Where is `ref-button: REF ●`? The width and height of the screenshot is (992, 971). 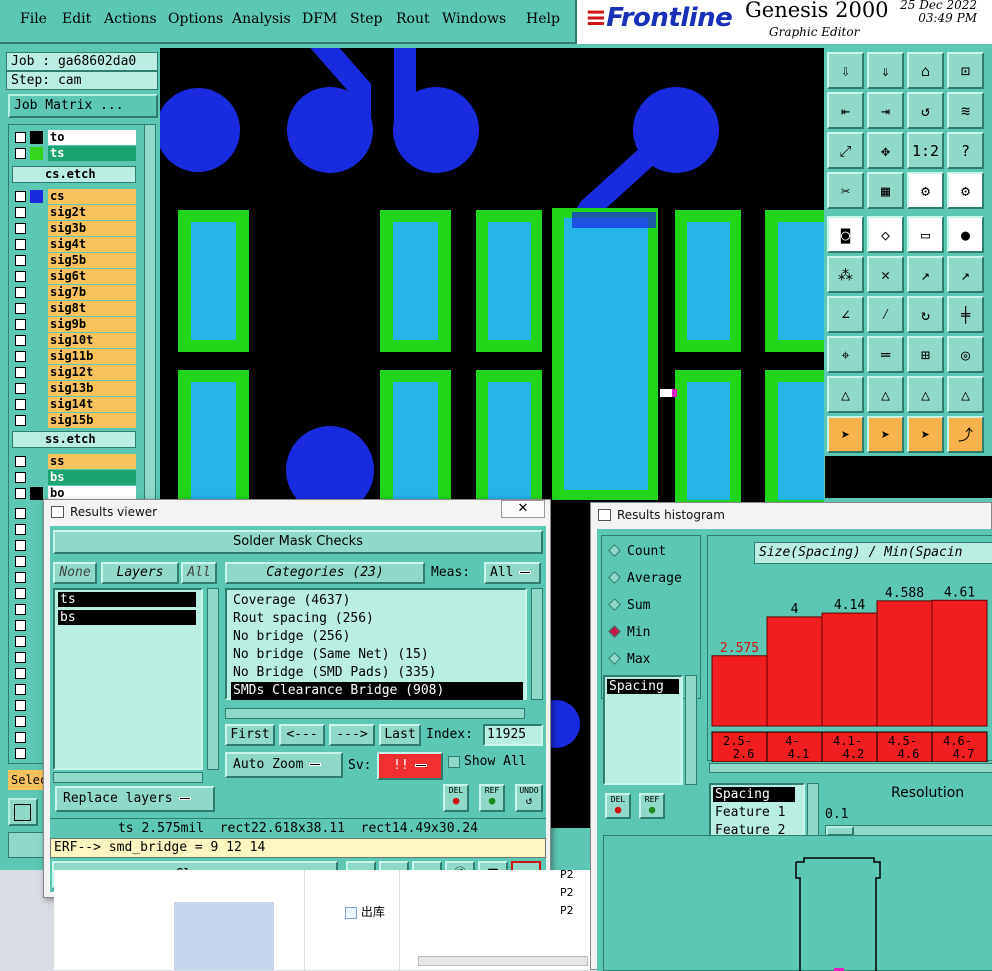 ref-button: REF ● is located at coordinates (492, 798).